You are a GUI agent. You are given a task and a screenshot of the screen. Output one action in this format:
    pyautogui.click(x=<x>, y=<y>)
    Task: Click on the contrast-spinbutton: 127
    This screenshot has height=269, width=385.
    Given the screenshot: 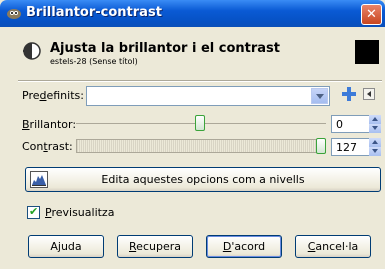 What is the action you would take?
    pyautogui.click(x=351, y=147)
    